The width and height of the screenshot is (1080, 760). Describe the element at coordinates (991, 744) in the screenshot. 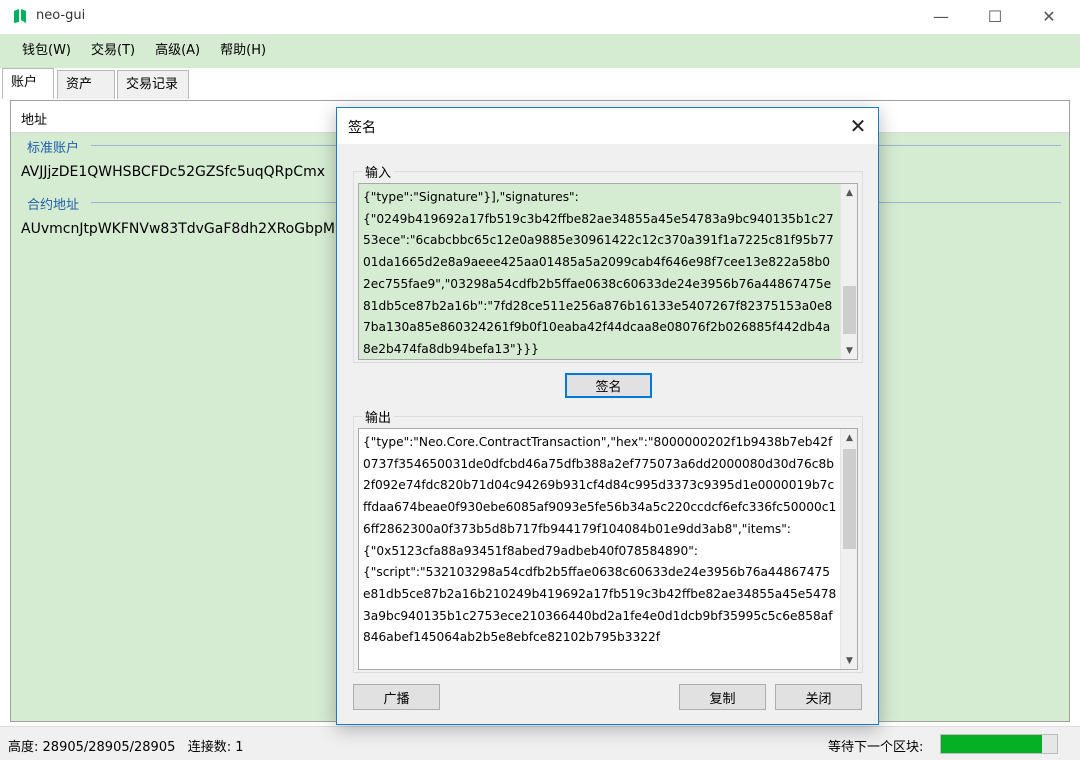

I see `progress-fill` at that location.